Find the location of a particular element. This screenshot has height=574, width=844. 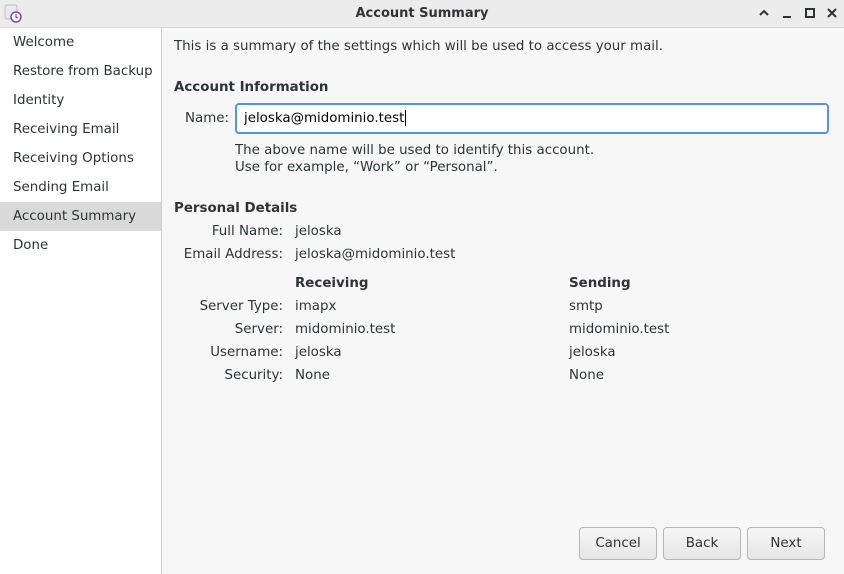

name-label: Name: is located at coordinates (206, 118).